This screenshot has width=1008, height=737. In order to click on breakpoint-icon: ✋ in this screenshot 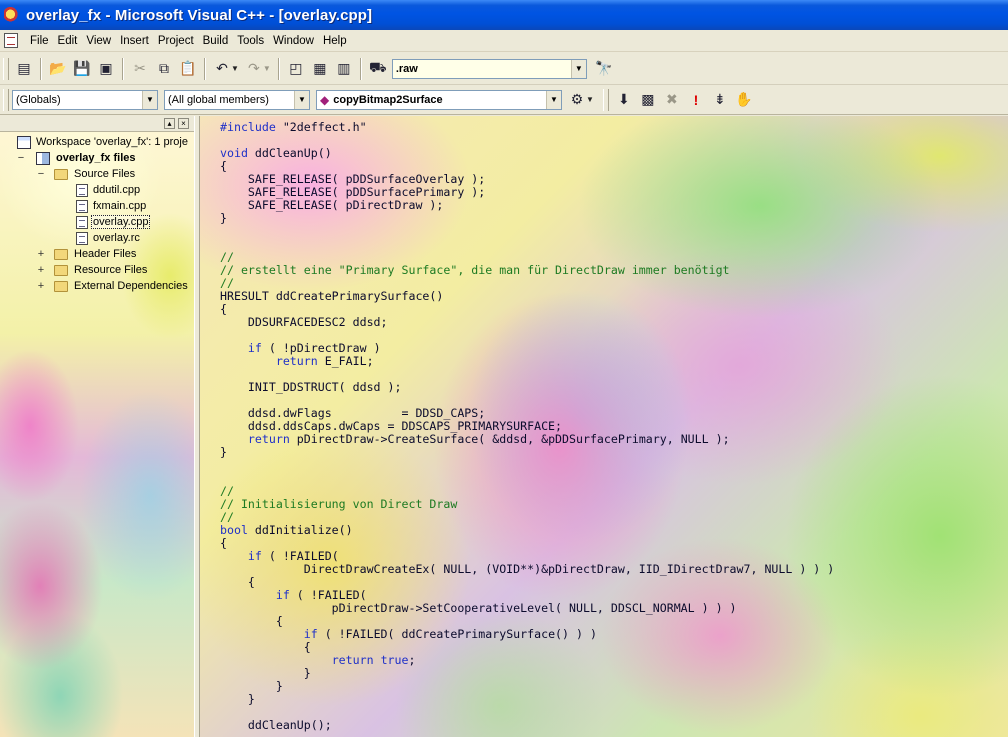, I will do `click(744, 100)`.